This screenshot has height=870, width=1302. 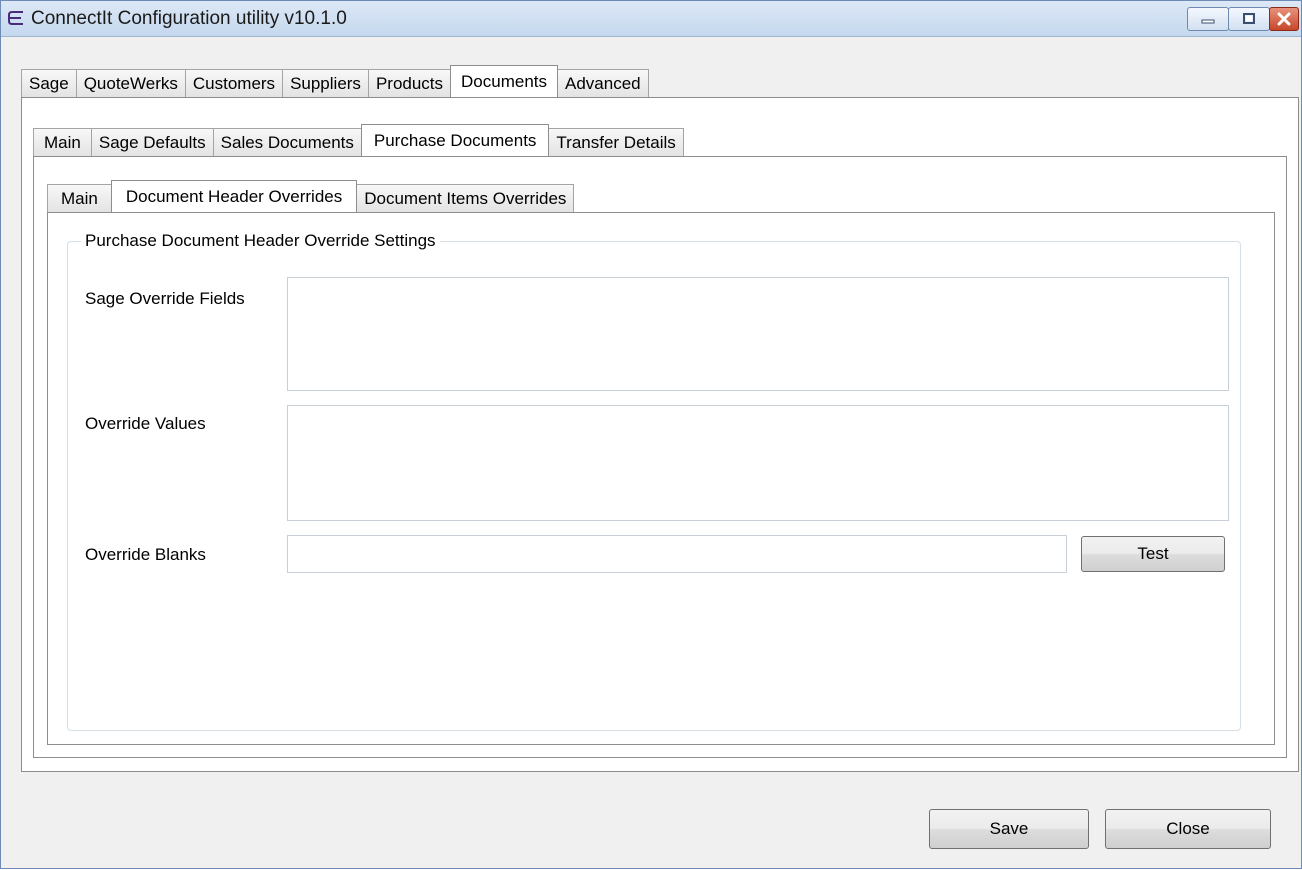 What do you see at coordinates (79, 198) in the screenshot?
I see `tab-purchase-main: Main` at bounding box center [79, 198].